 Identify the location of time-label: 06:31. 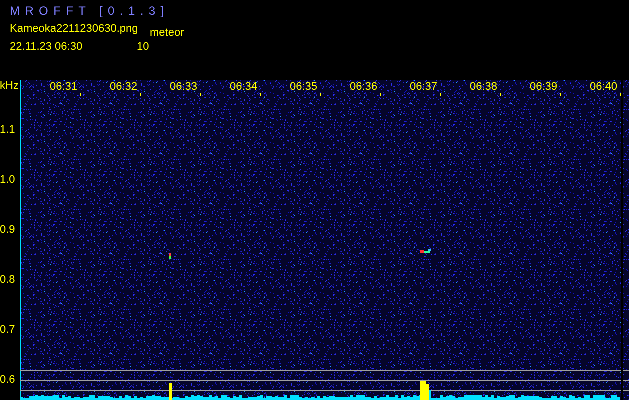
(64, 87).